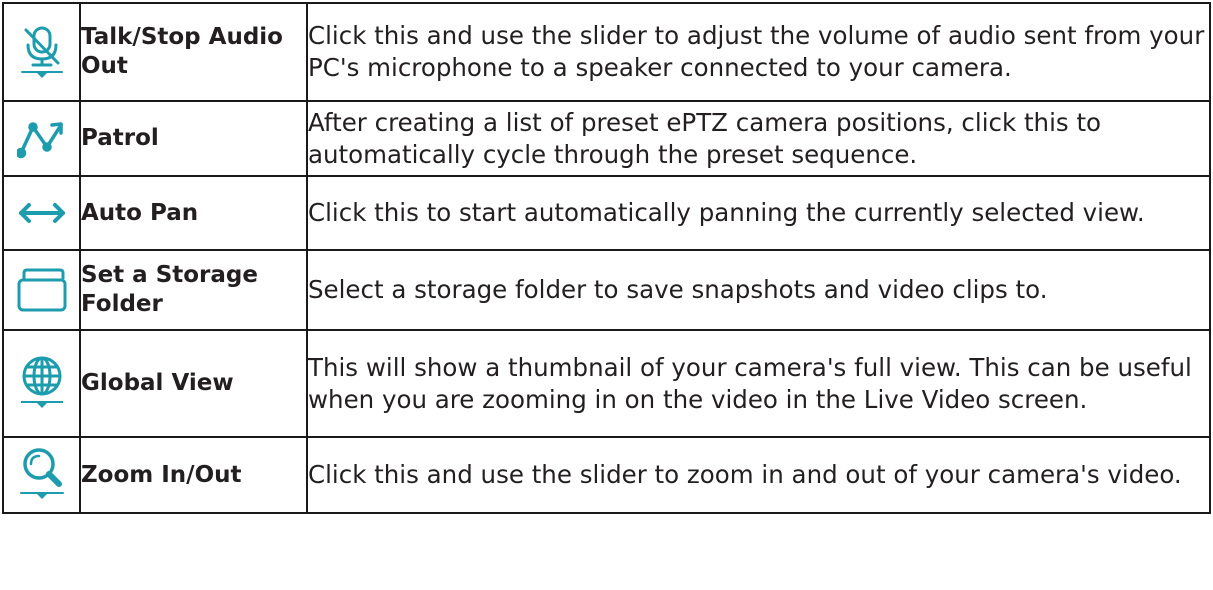 The image size is (1213, 590). I want to click on microphone-mute-icon, so click(41, 52).